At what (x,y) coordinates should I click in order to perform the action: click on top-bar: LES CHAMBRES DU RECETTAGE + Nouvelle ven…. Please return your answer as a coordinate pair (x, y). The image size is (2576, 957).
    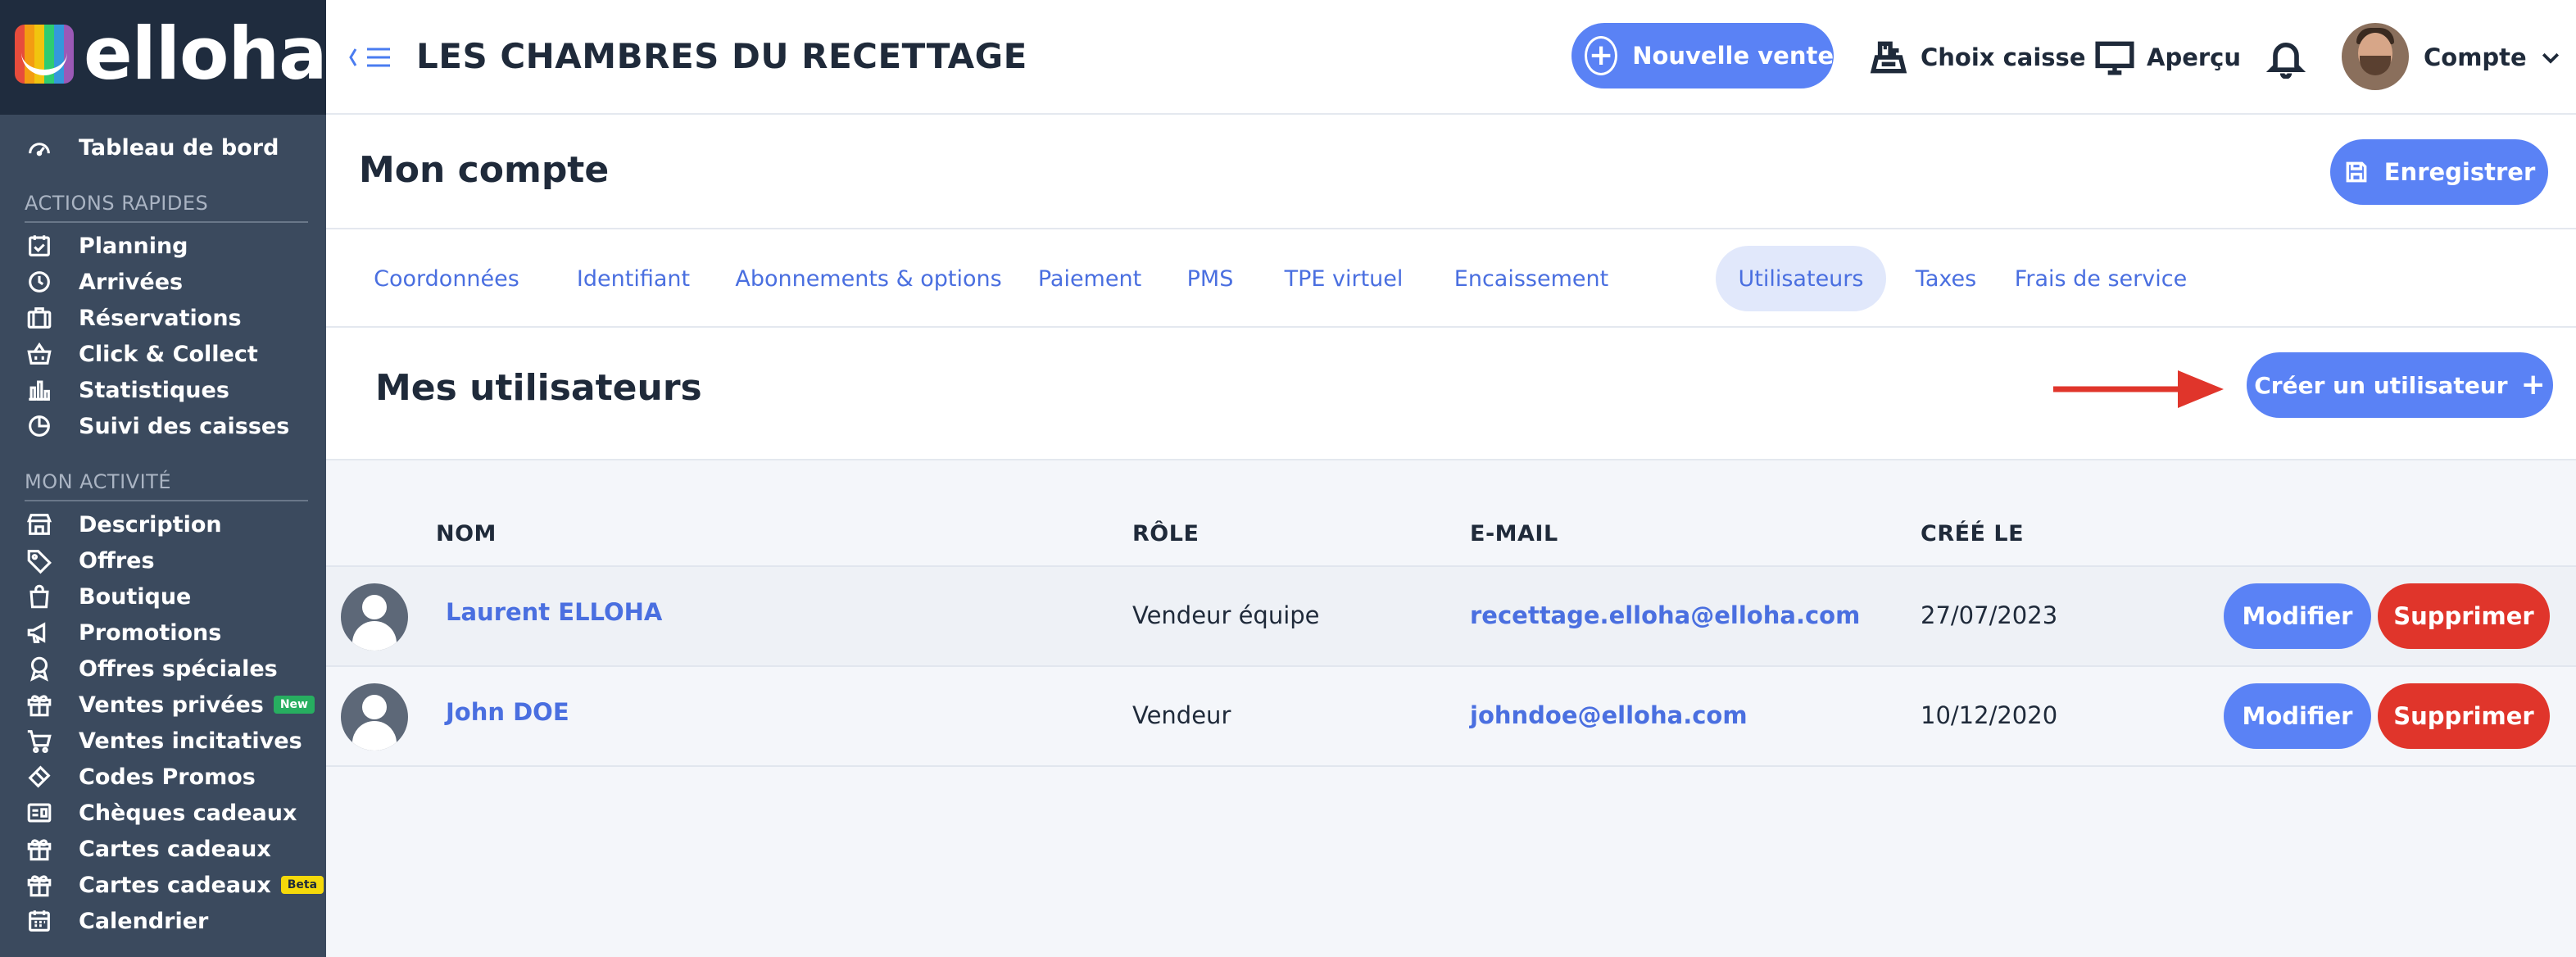
    Looking at the image, I should click on (1451, 57).